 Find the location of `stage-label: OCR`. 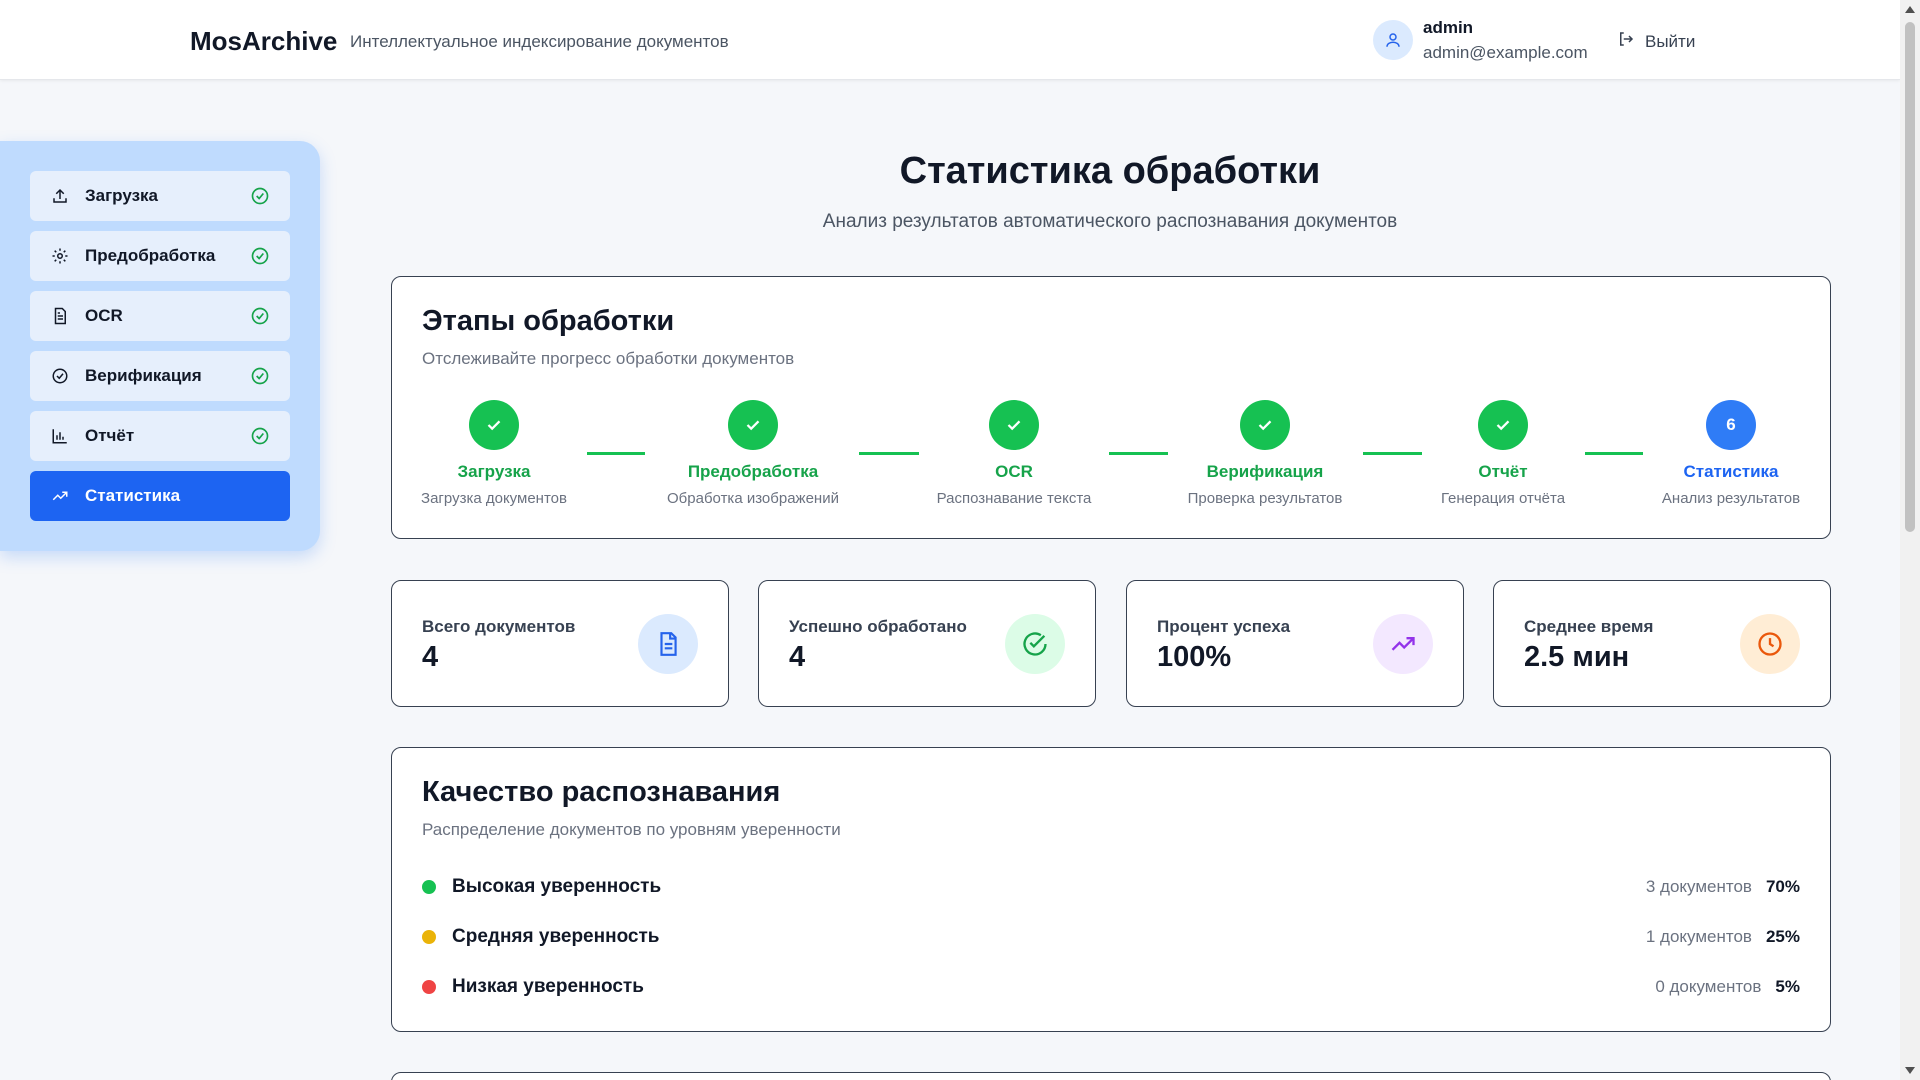

stage-label: OCR is located at coordinates (1014, 471).